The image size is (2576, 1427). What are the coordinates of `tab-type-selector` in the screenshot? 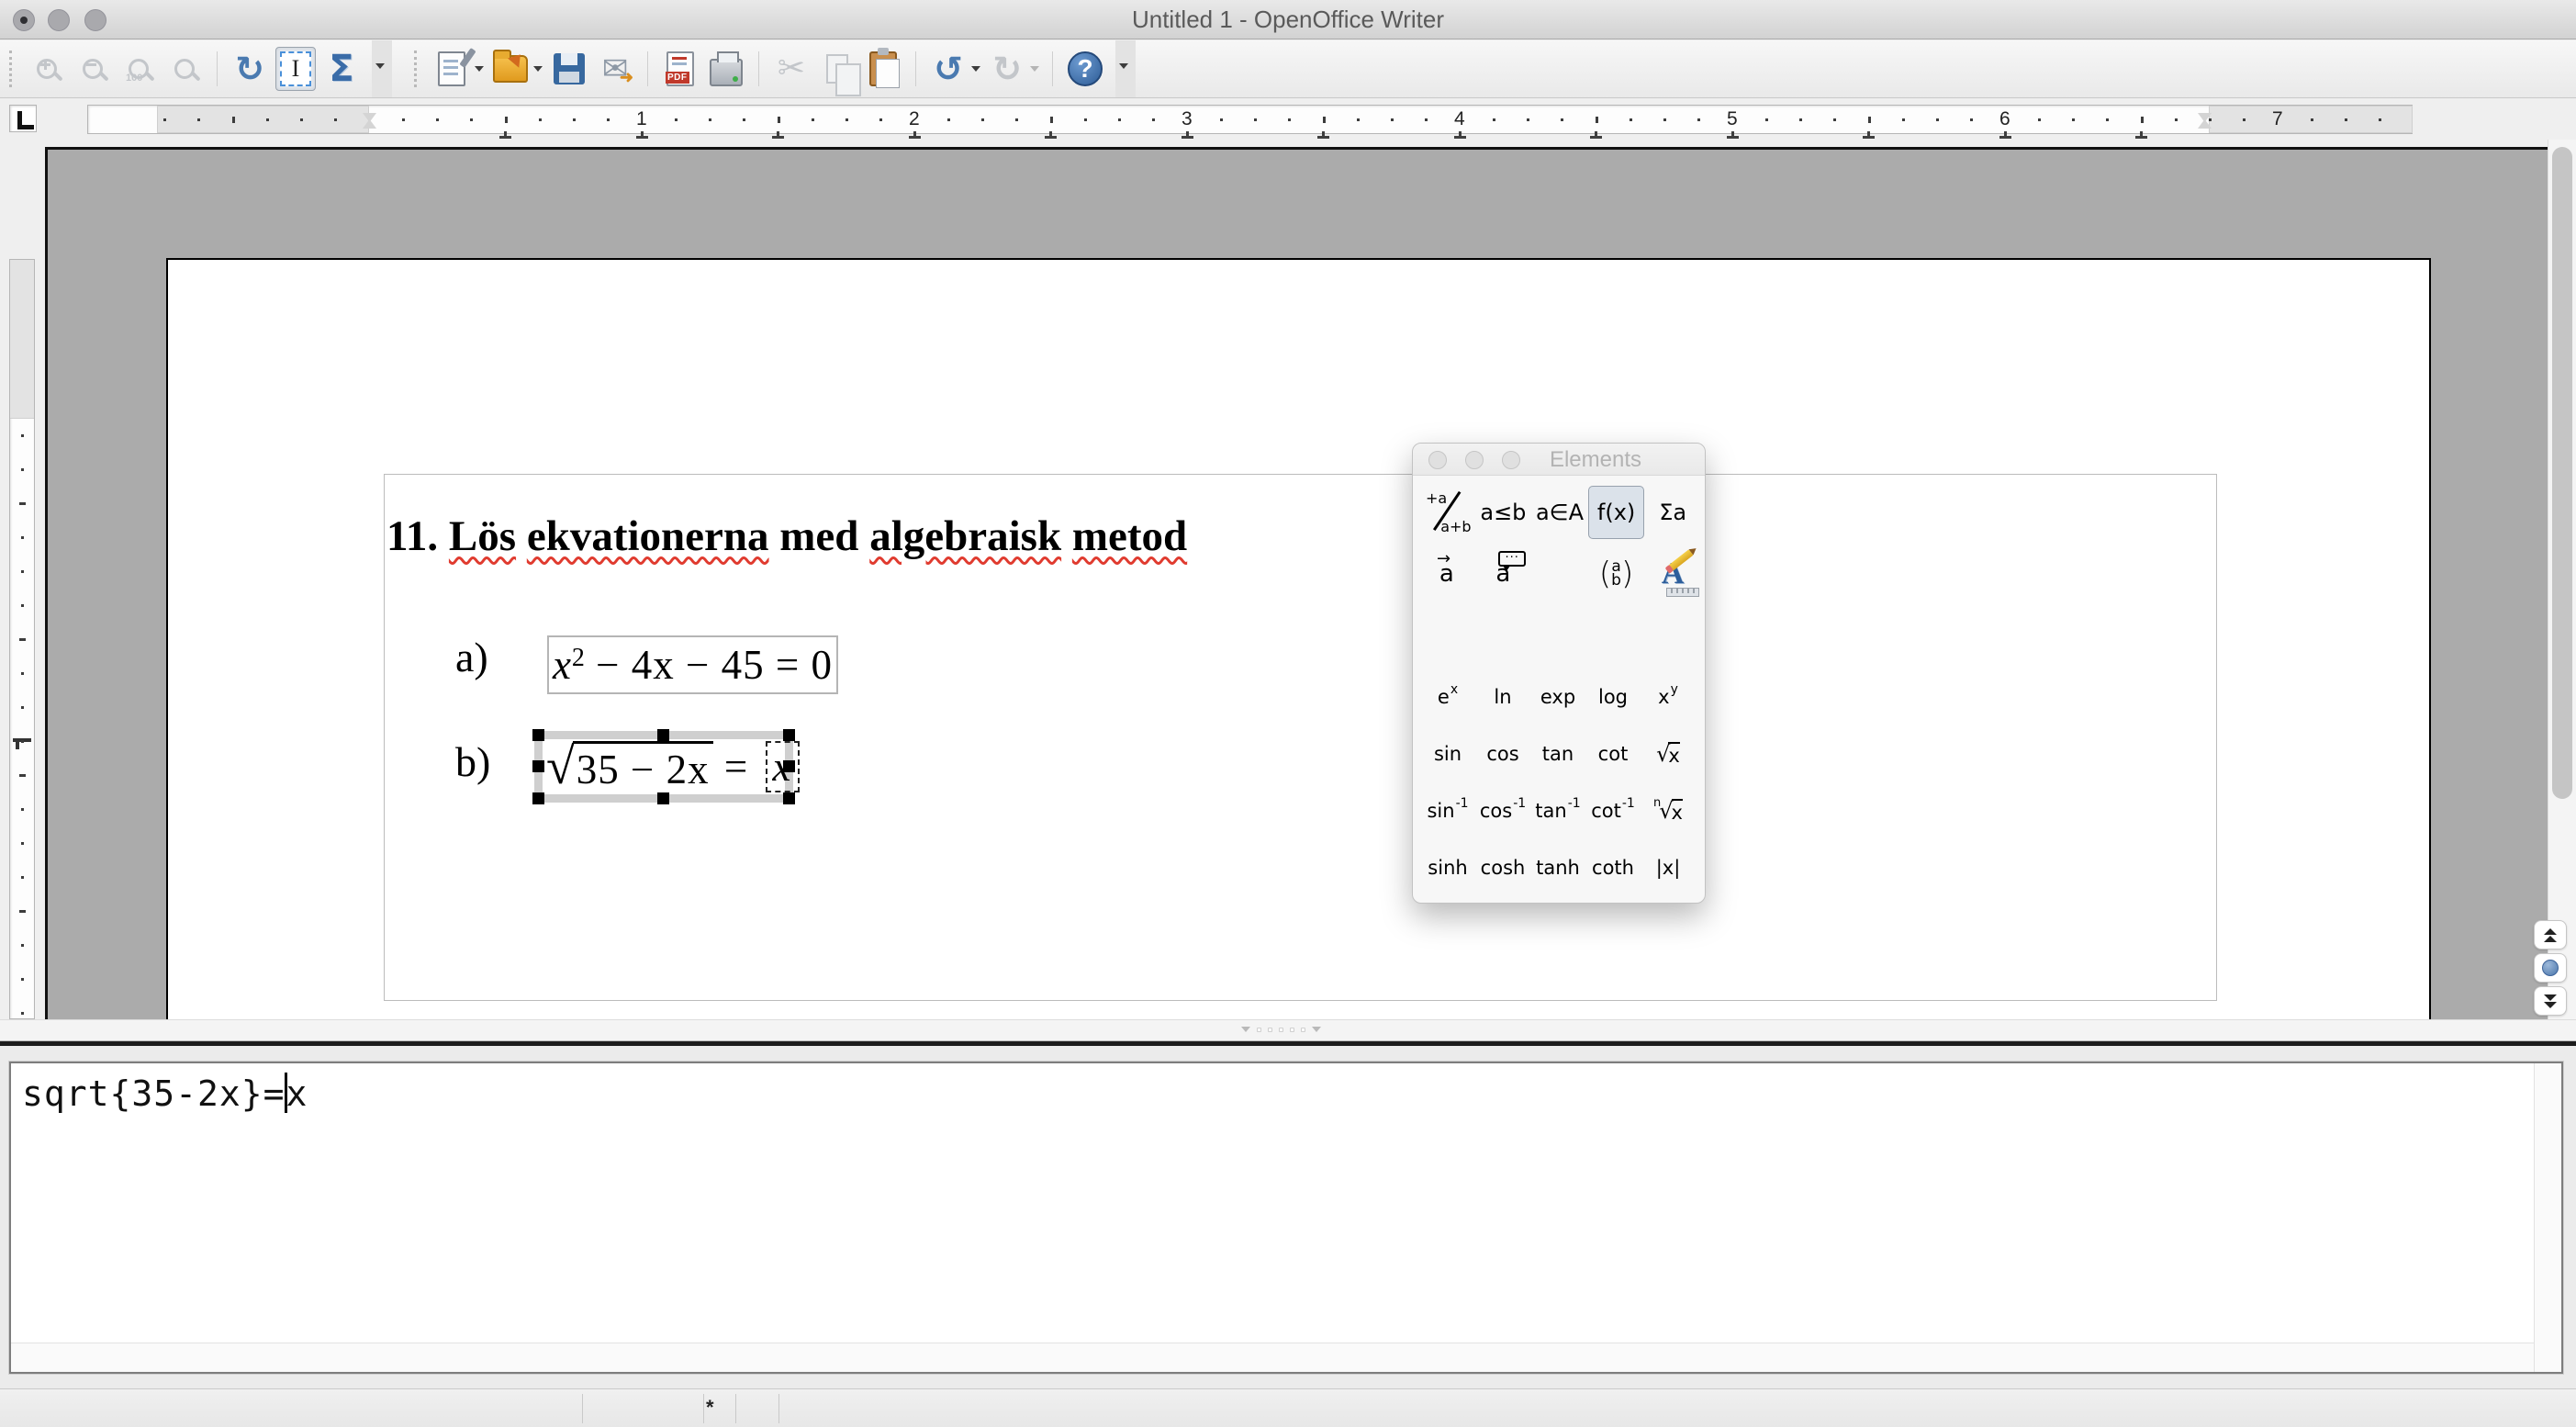 It's located at (23, 118).